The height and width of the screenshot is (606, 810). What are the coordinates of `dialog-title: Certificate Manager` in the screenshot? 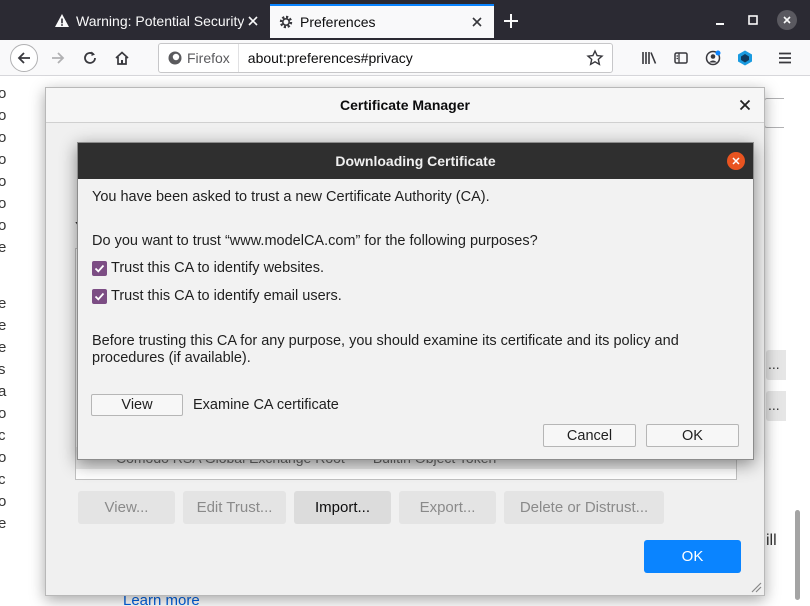 It's located at (405, 105).